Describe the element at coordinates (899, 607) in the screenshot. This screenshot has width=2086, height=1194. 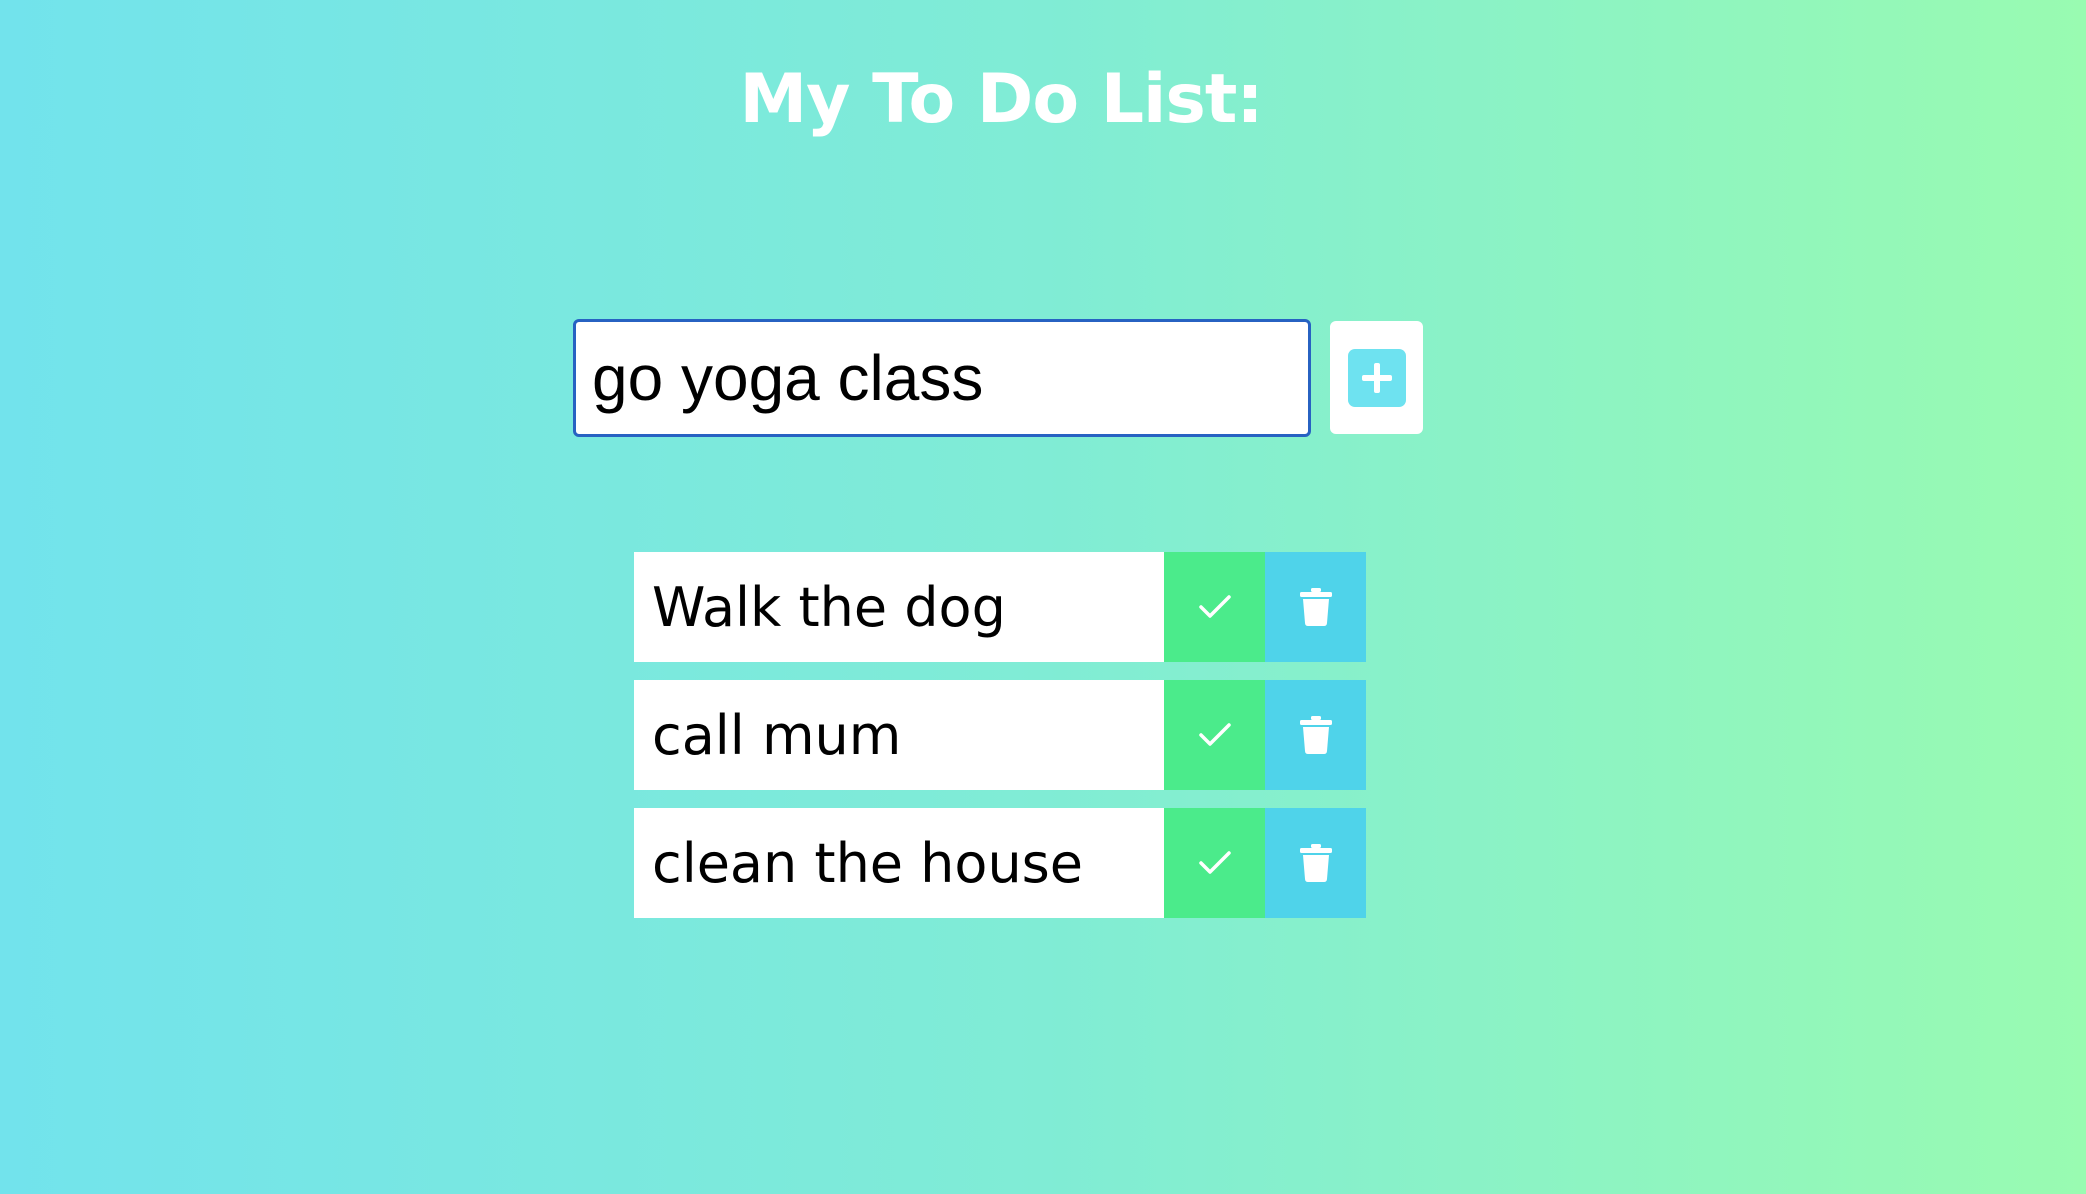
I see `todo-item-text: Walk the dog` at that location.